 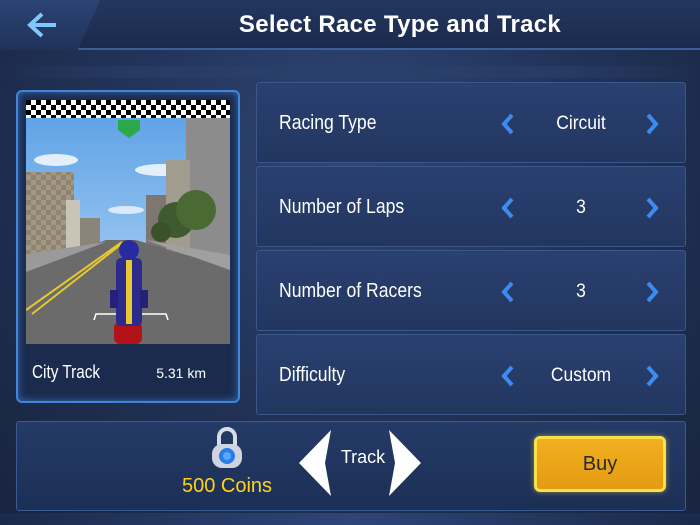 I want to click on lock-icon, so click(x=227, y=447).